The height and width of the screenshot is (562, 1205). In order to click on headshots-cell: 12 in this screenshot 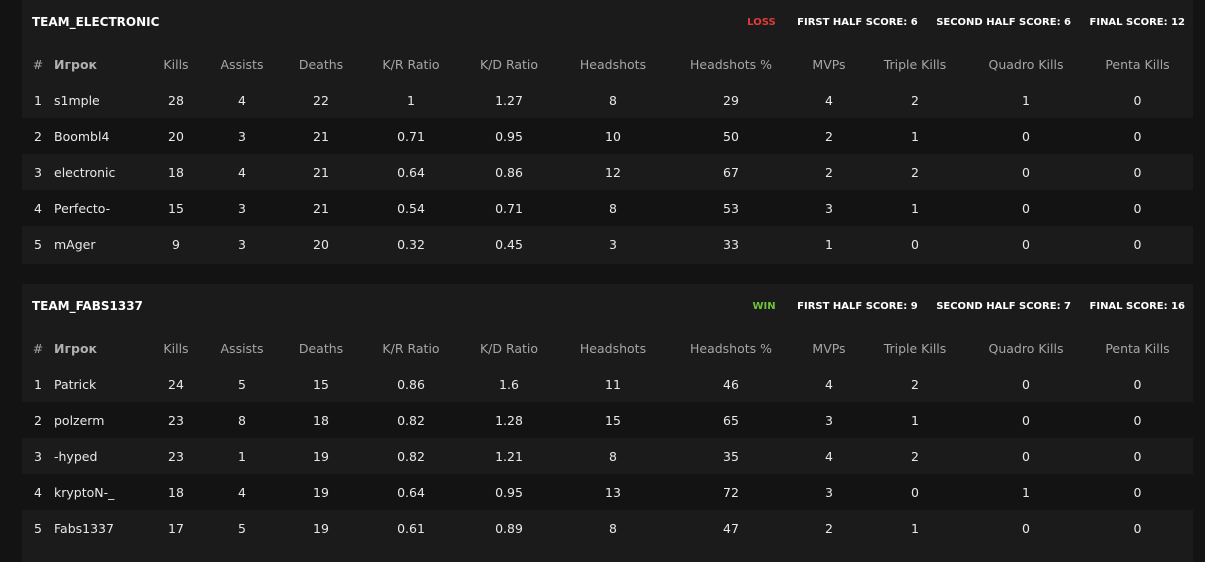, I will do `click(613, 172)`.